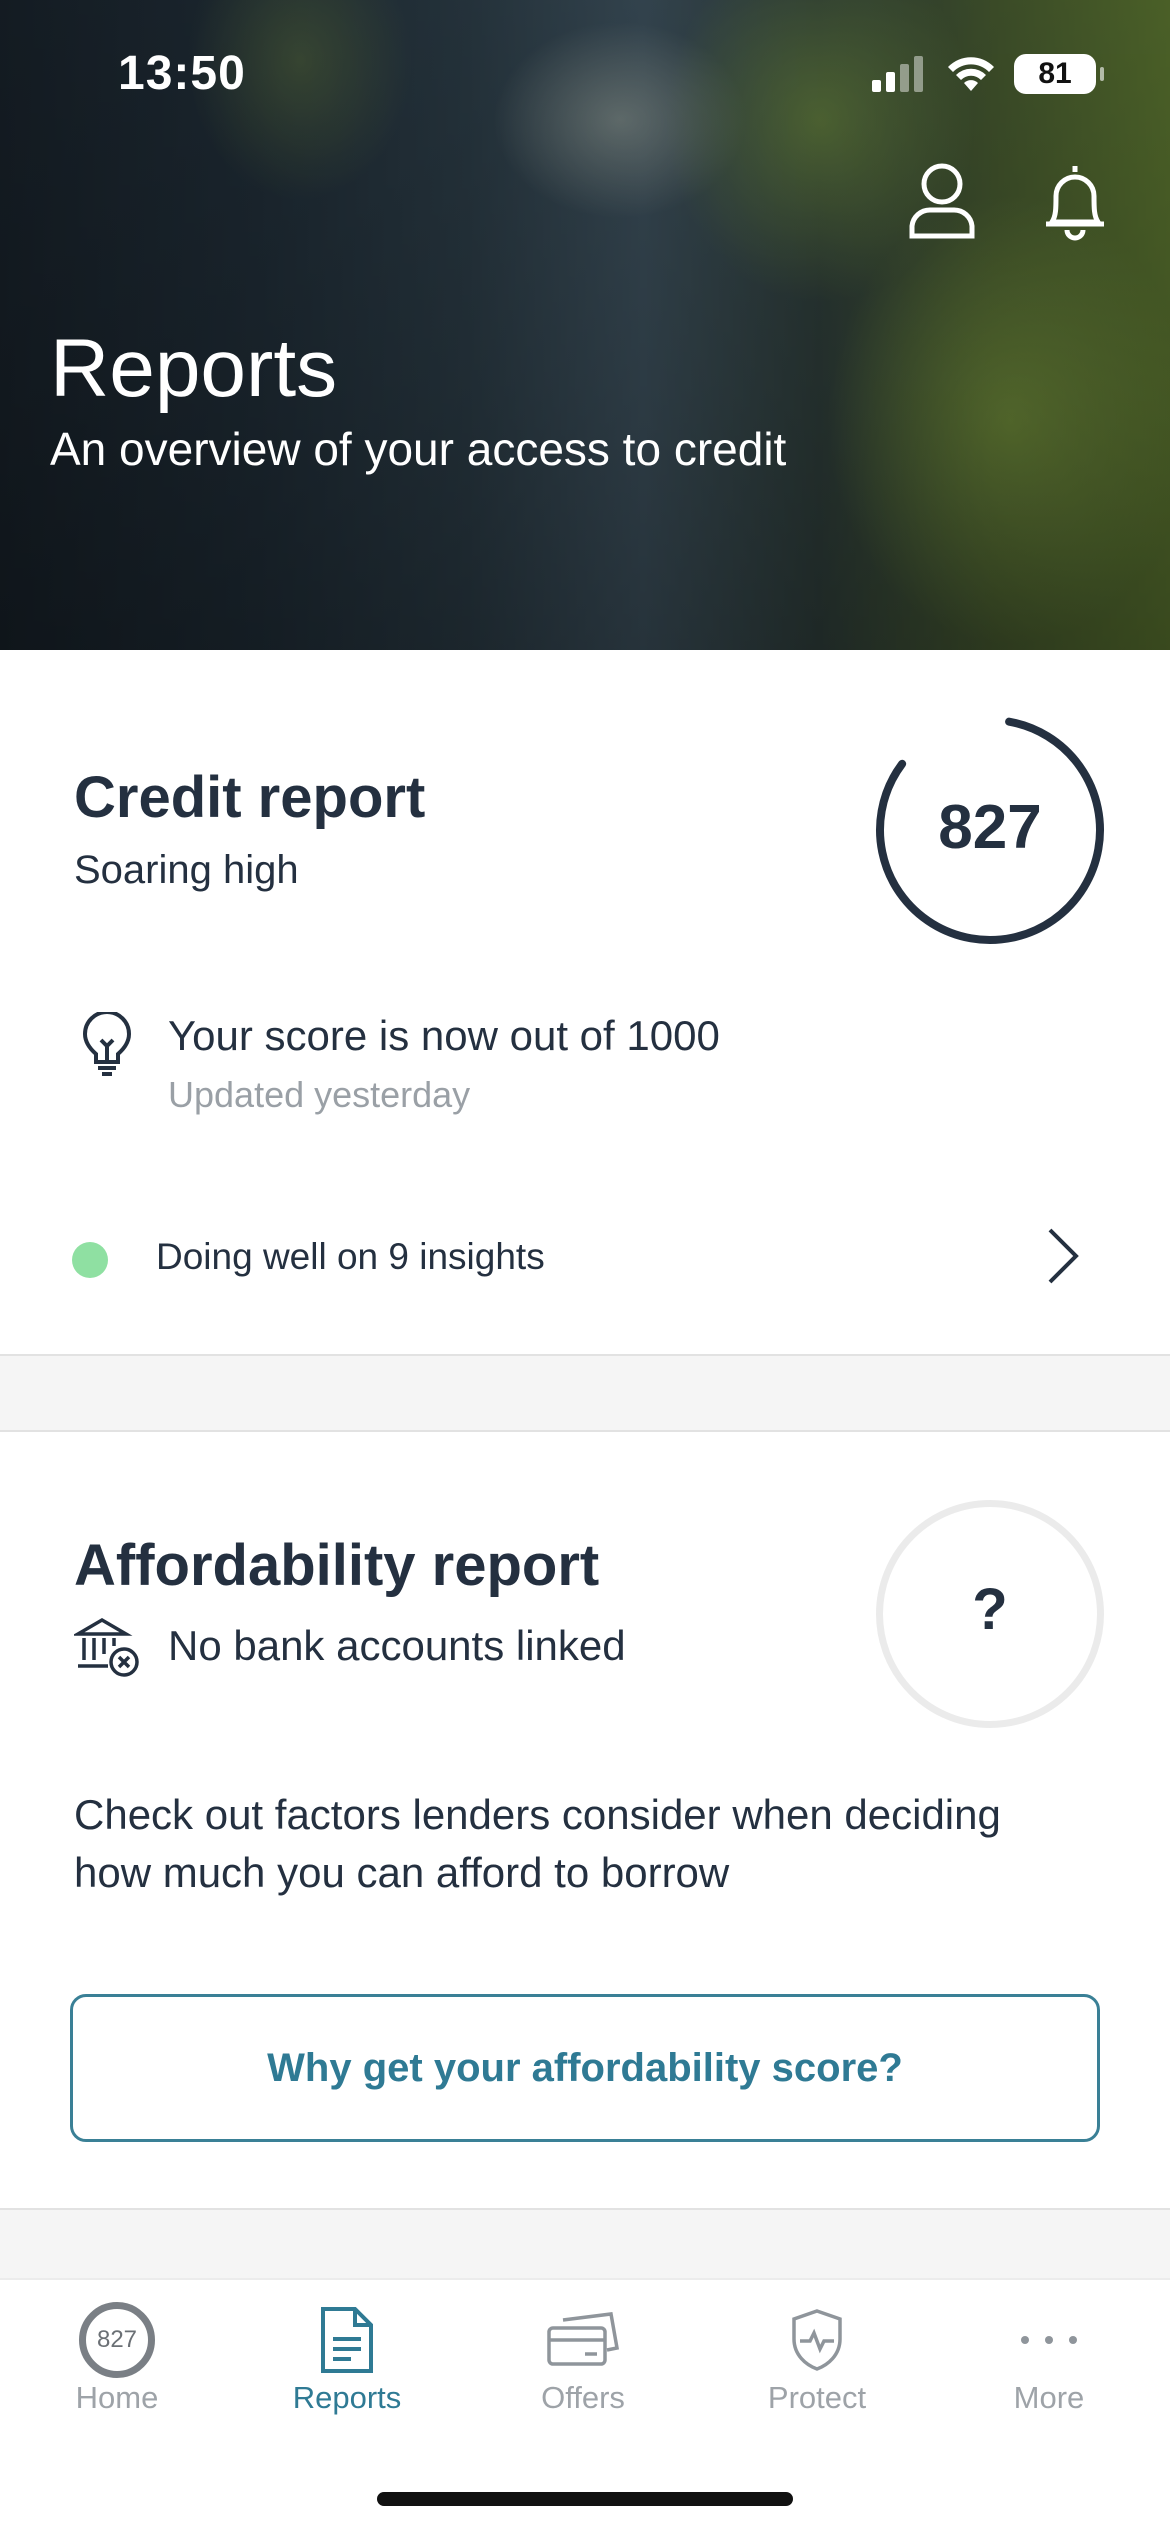 The width and height of the screenshot is (1170, 2532). I want to click on status-icons: 81, so click(988, 74).